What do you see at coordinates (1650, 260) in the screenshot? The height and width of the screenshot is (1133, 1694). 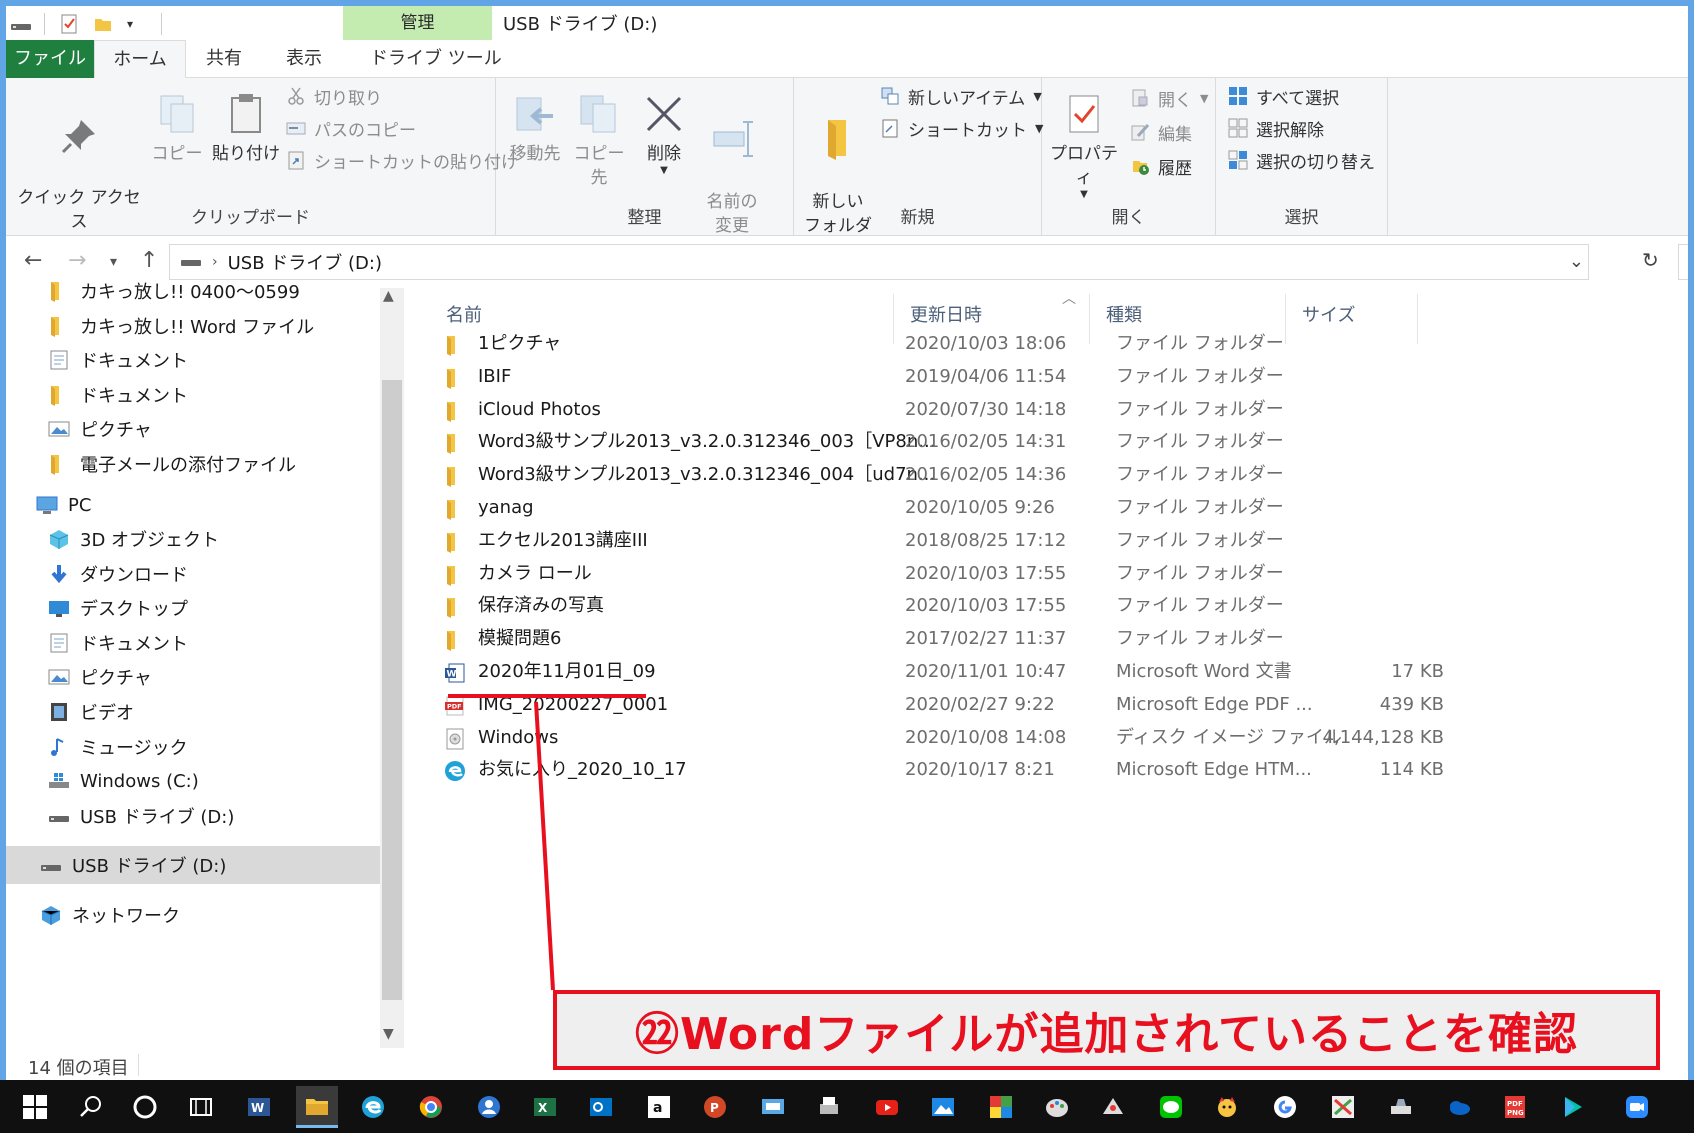 I see `refresh-icon: ↻` at bounding box center [1650, 260].